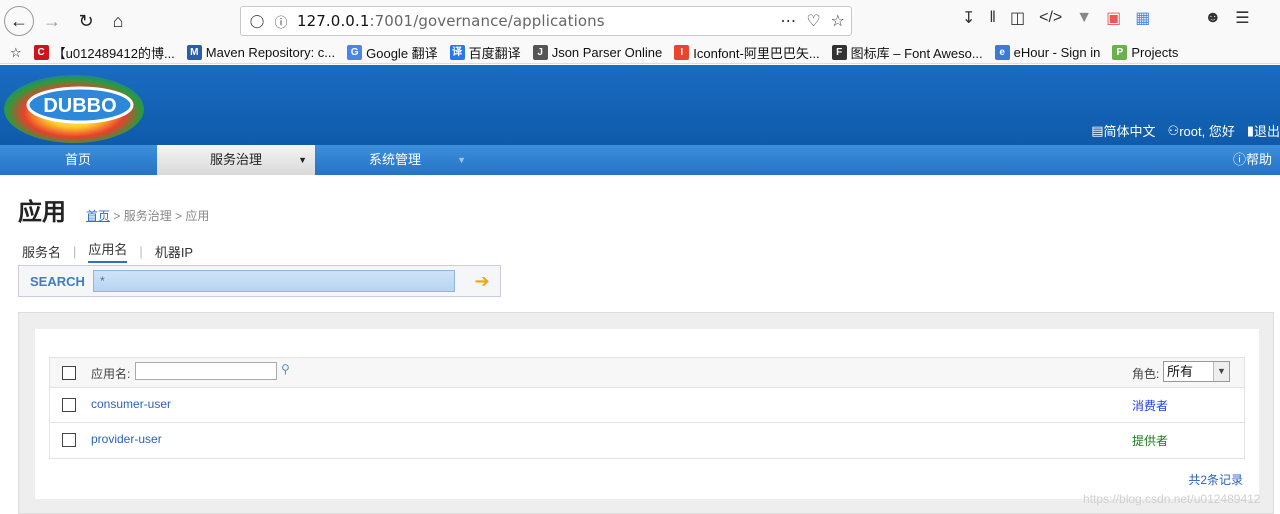  I want to click on language-label: 简体中文, so click(1129, 131).